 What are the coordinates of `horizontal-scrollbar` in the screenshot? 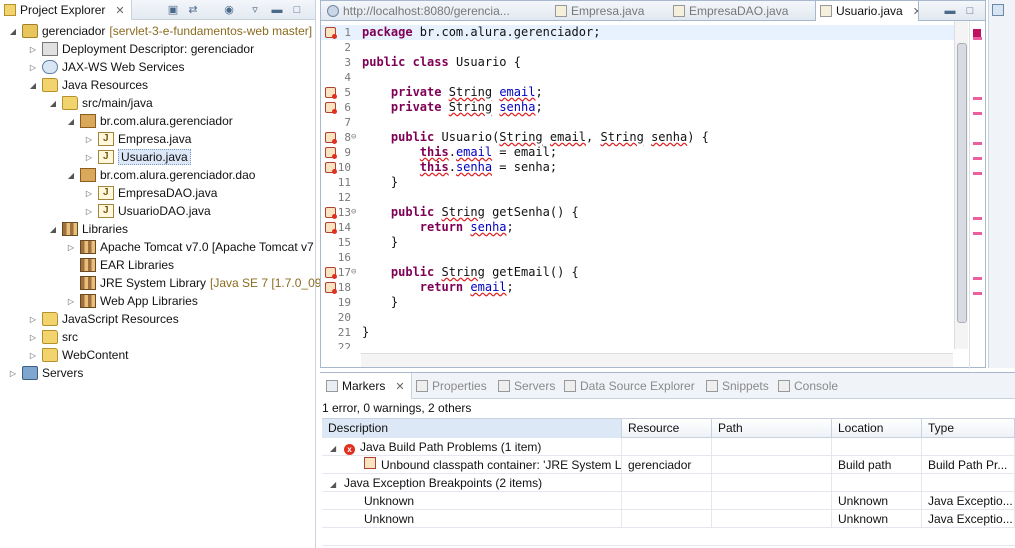 It's located at (657, 360).